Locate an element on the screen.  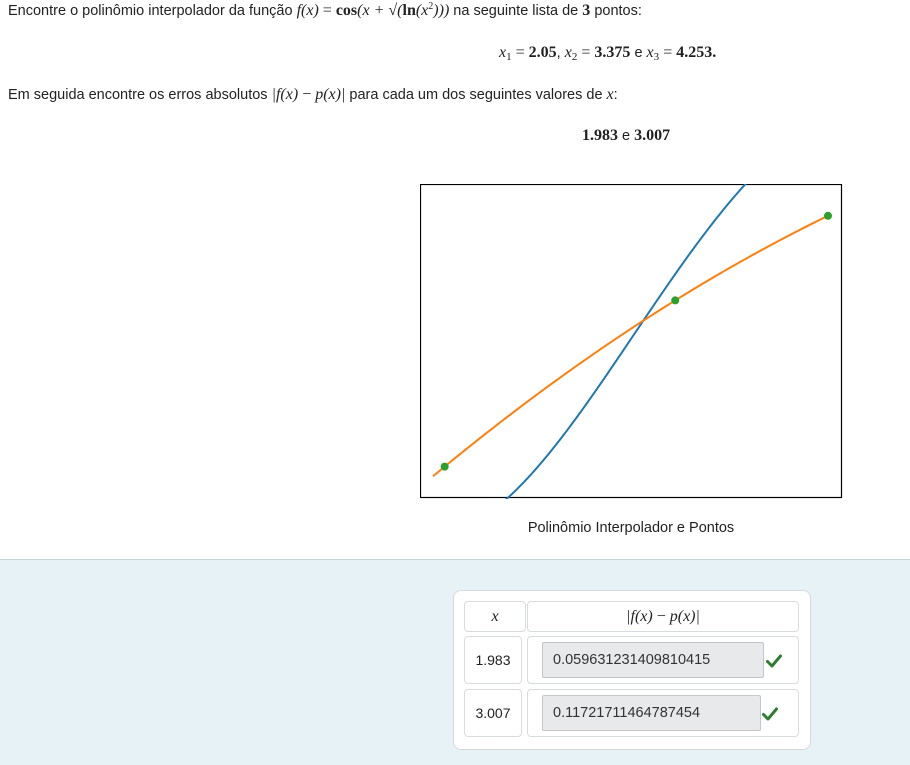
row2-x: 3.007 is located at coordinates (493, 713).